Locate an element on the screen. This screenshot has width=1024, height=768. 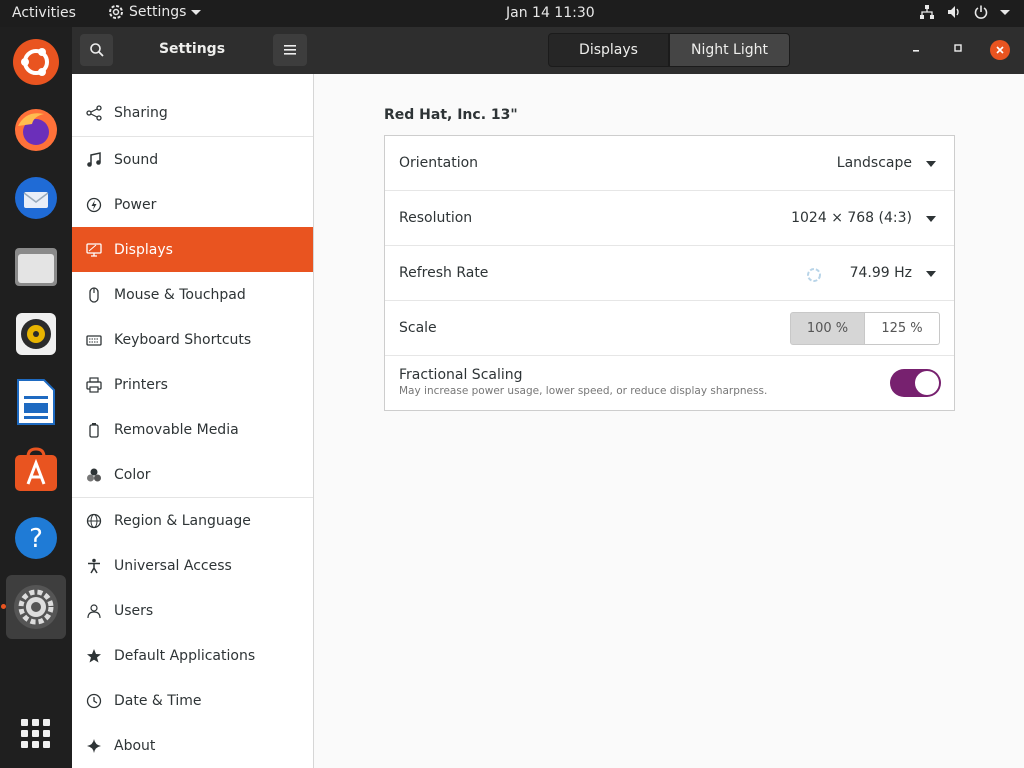
app-menu-label: Settings is located at coordinates (158, 12).